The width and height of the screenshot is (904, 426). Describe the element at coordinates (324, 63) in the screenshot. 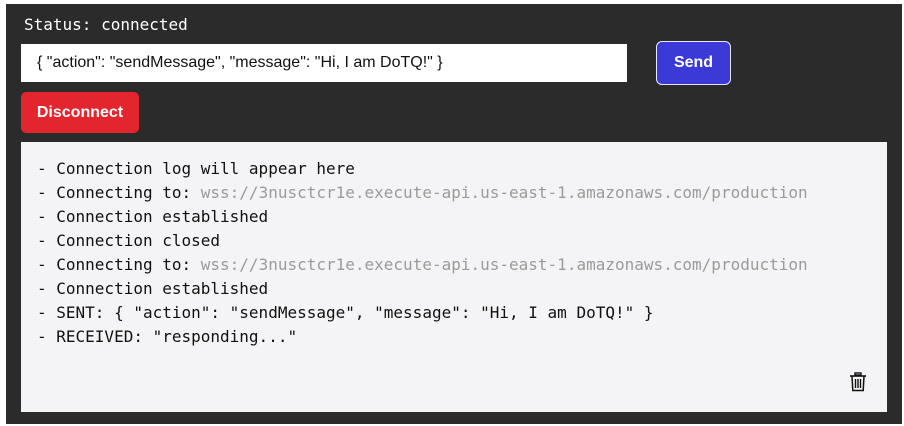

I see `message-input` at that location.